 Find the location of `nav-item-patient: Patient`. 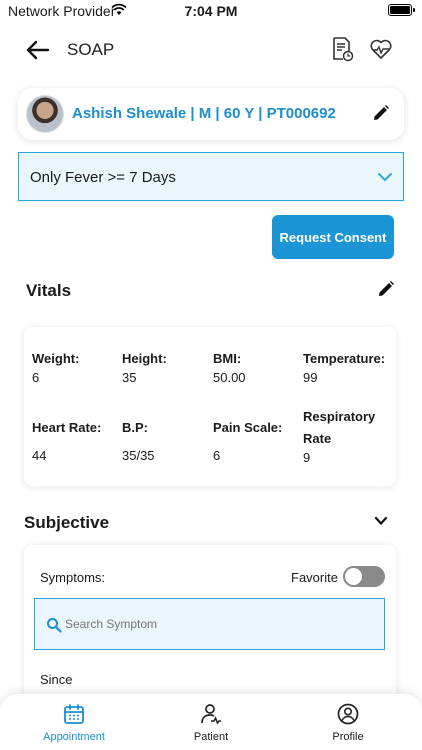

nav-item-patient: Patient is located at coordinates (211, 722).